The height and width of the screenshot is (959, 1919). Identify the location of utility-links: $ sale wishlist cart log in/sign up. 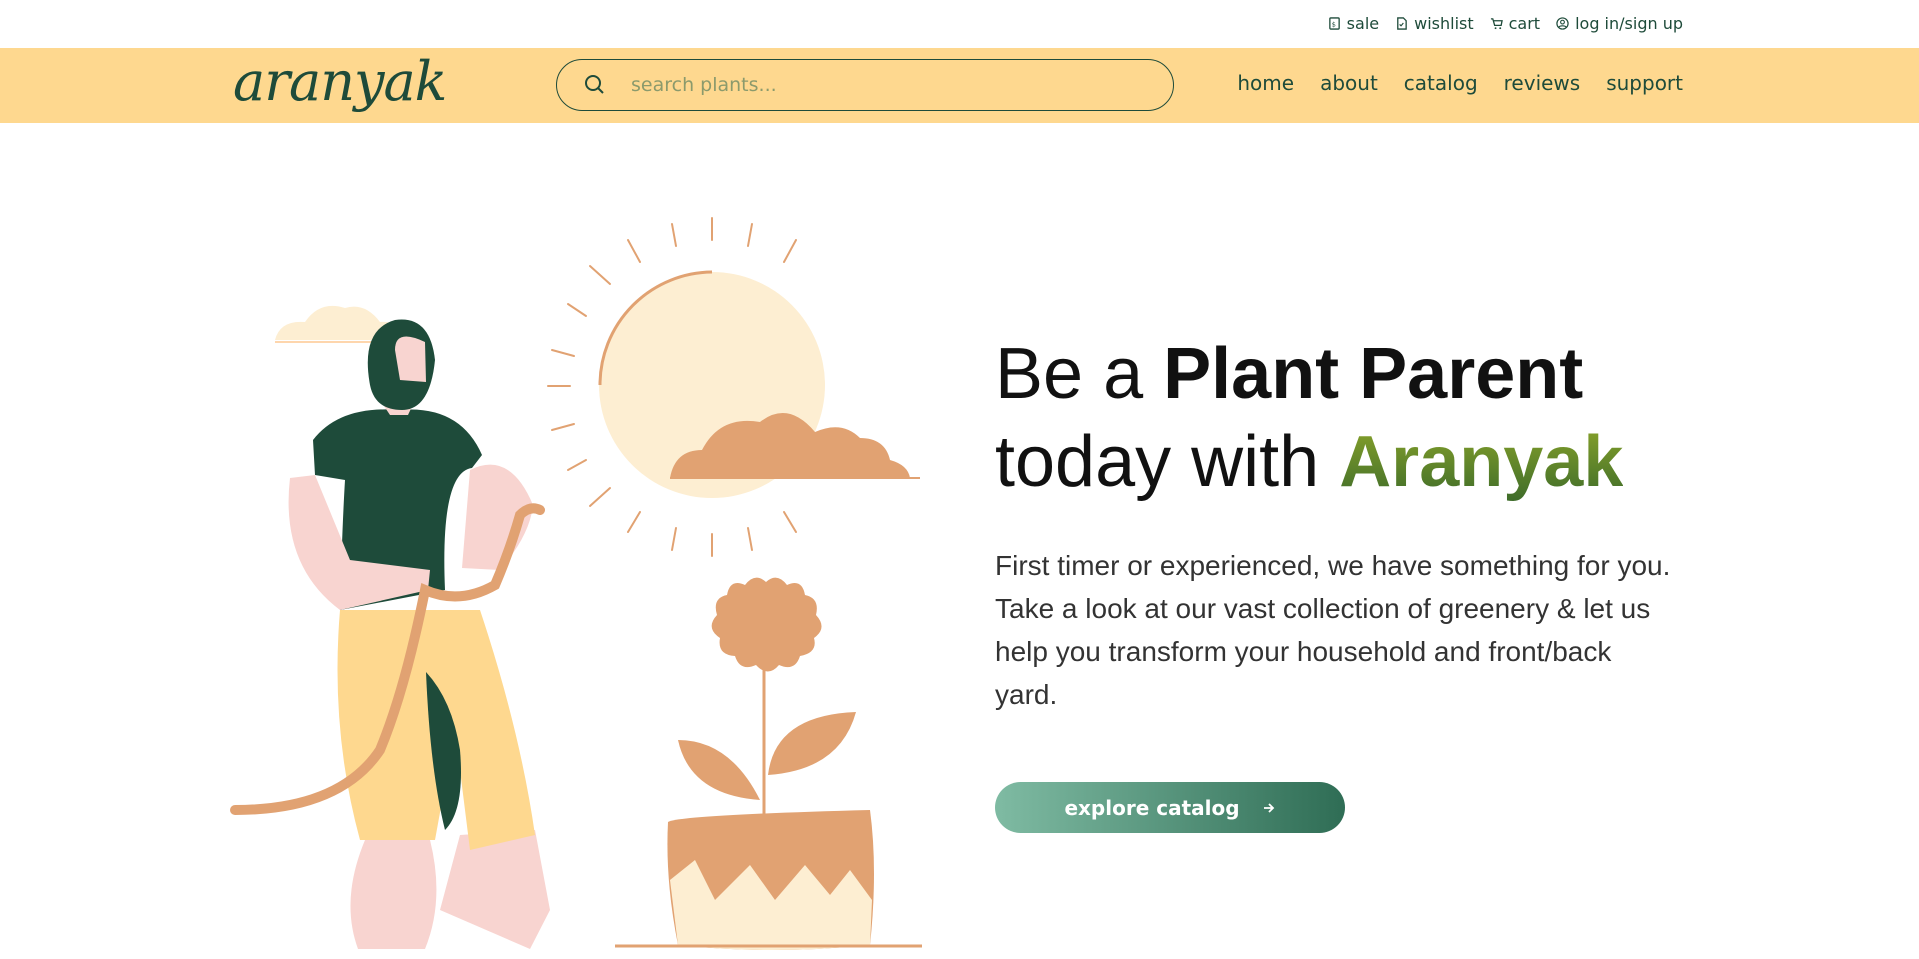
(1505, 23).